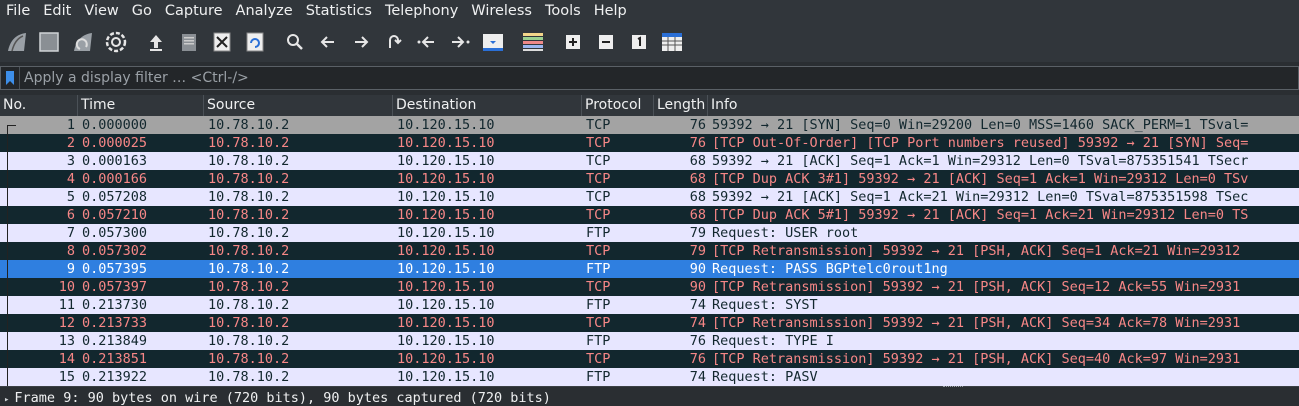 This screenshot has width=1299, height=406. What do you see at coordinates (100, 11) in the screenshot?
I see `menu-view: View` at bounding box center [100, 11].